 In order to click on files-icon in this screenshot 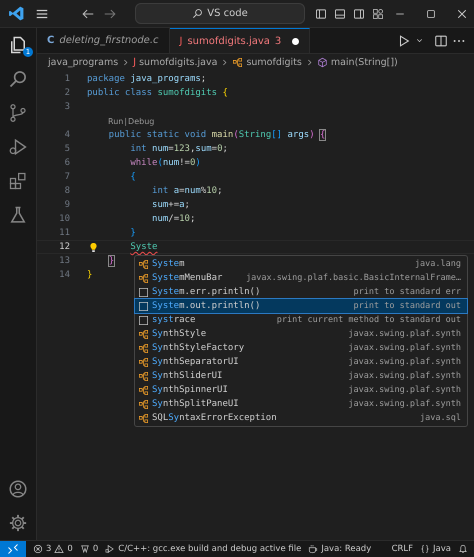, I will do `click(18, 45)`.